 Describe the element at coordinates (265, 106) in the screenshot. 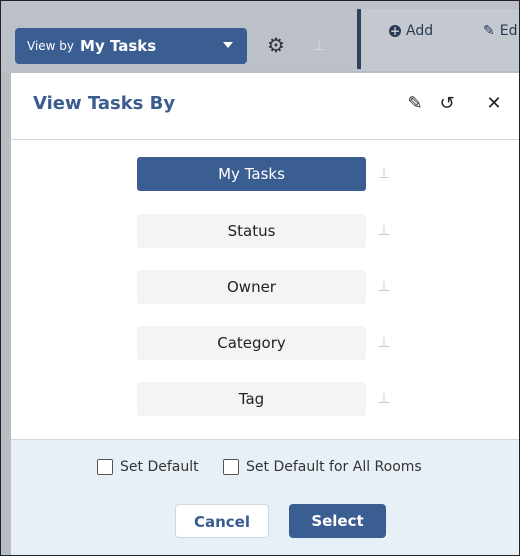

I see `dialog-header: View Tasks By ✎ ↺ ✕` at that location.